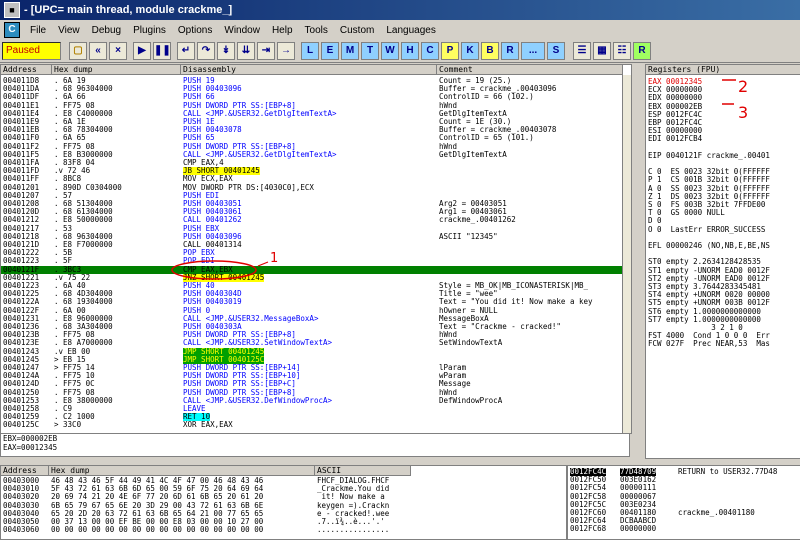  Describe the element at coordinates (743, 112) in the screenshot. I see `annotation-label-3: 3` at that location.